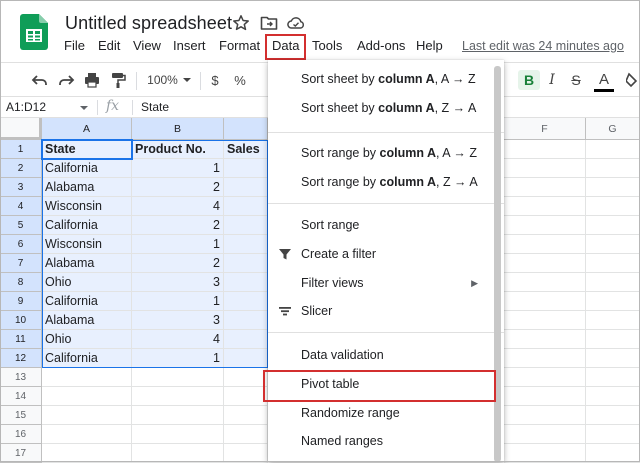 The image size is (640, 463). I want to click on row-header: 6, so click(21, 244).